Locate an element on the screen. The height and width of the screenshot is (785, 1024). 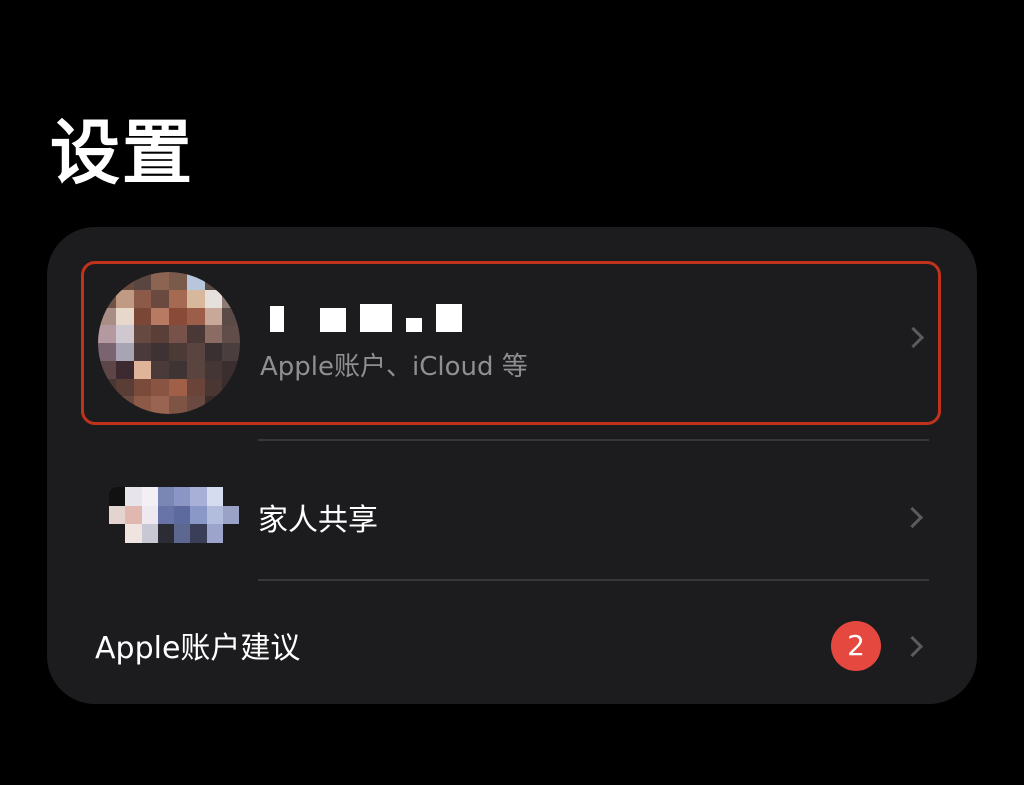
family-sharing-label: 家人共享 is located at coordinates (318, 520).